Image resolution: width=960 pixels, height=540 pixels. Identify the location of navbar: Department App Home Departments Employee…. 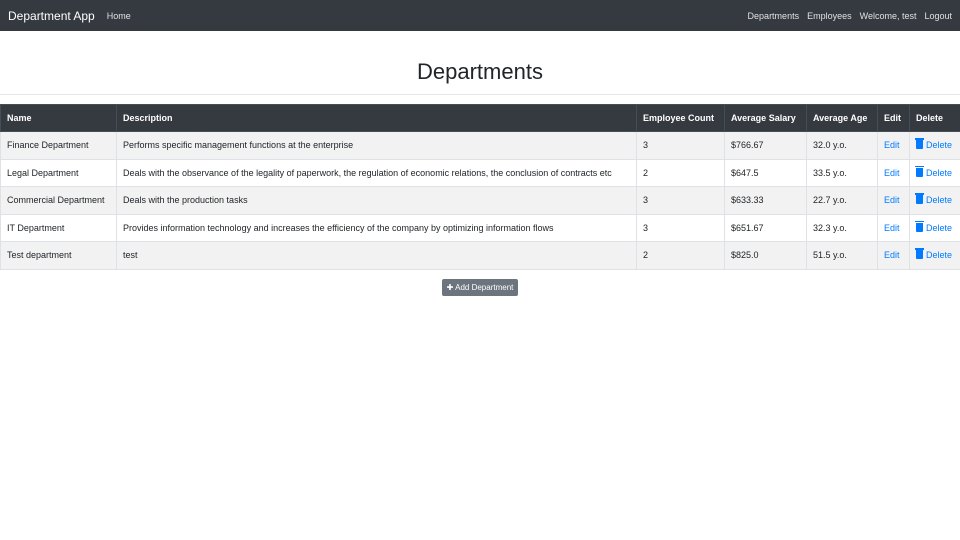
(480, 15).